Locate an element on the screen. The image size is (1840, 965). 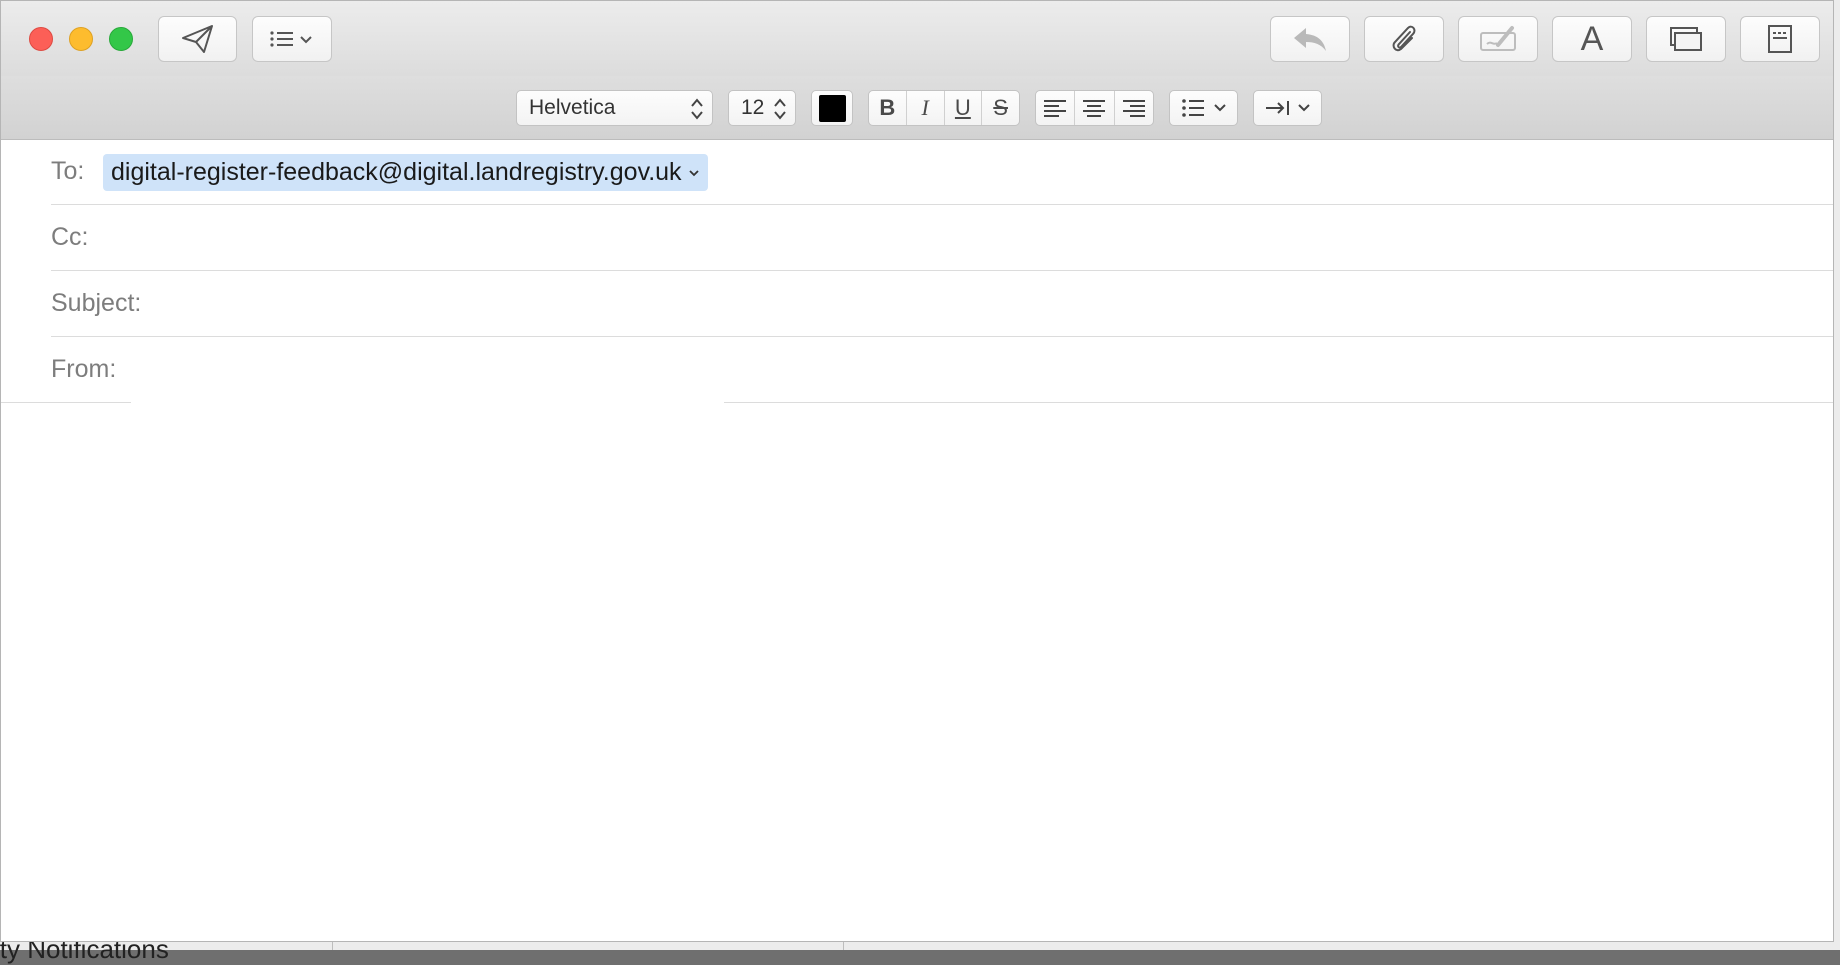
photo-browser-icon is located at coordinates (1686, 39).